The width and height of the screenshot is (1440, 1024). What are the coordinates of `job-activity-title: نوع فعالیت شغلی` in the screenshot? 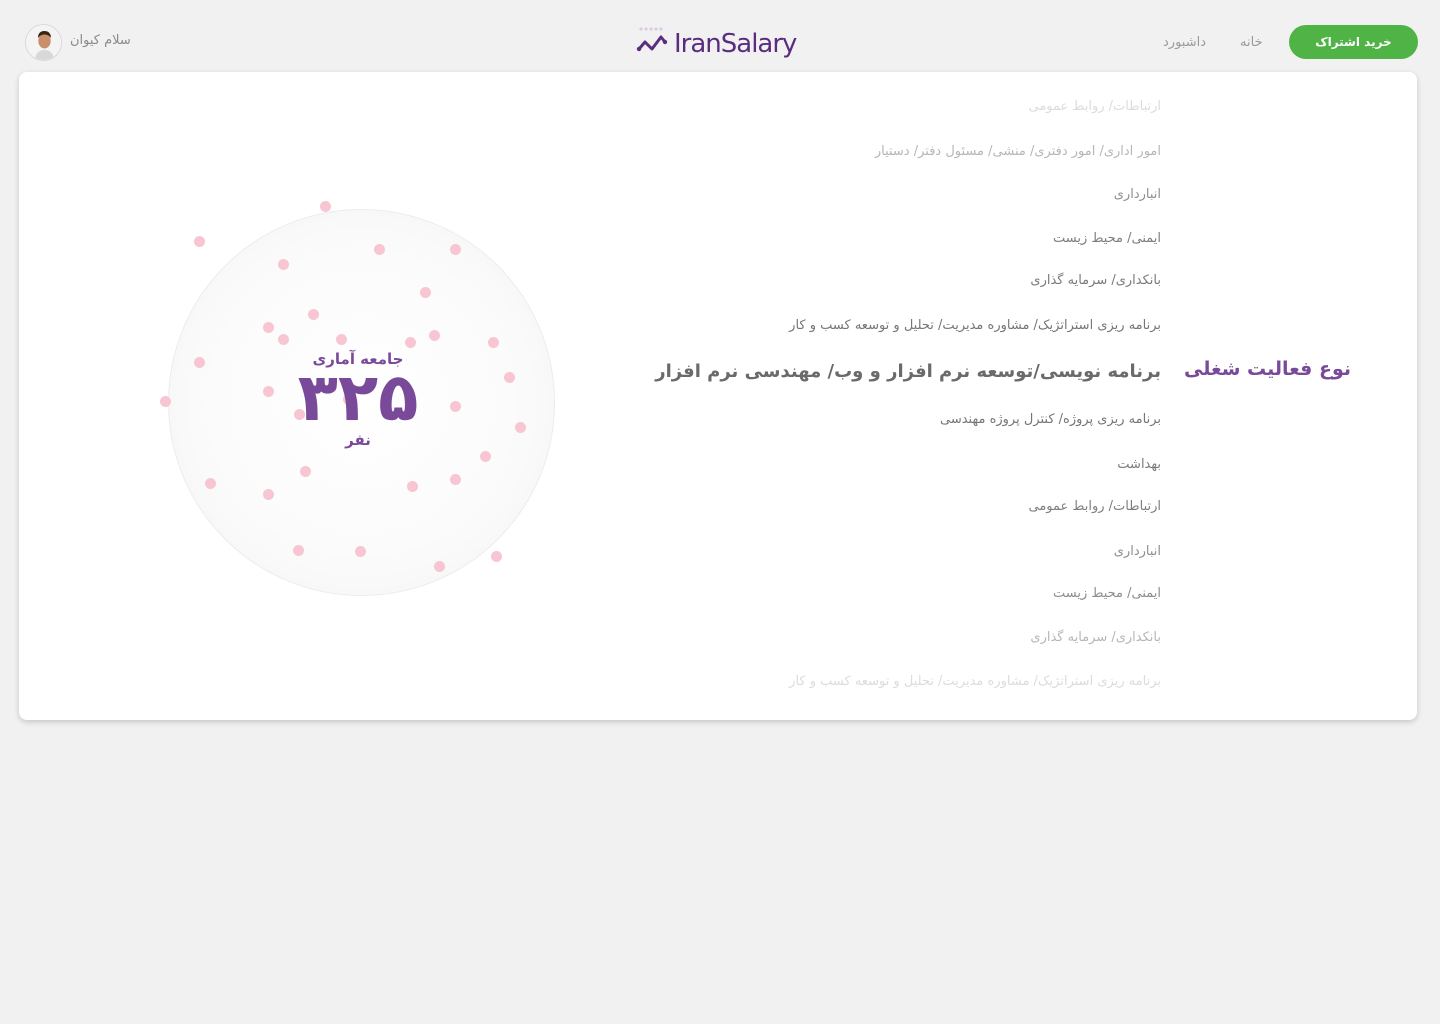 It's located at (1267, 369).